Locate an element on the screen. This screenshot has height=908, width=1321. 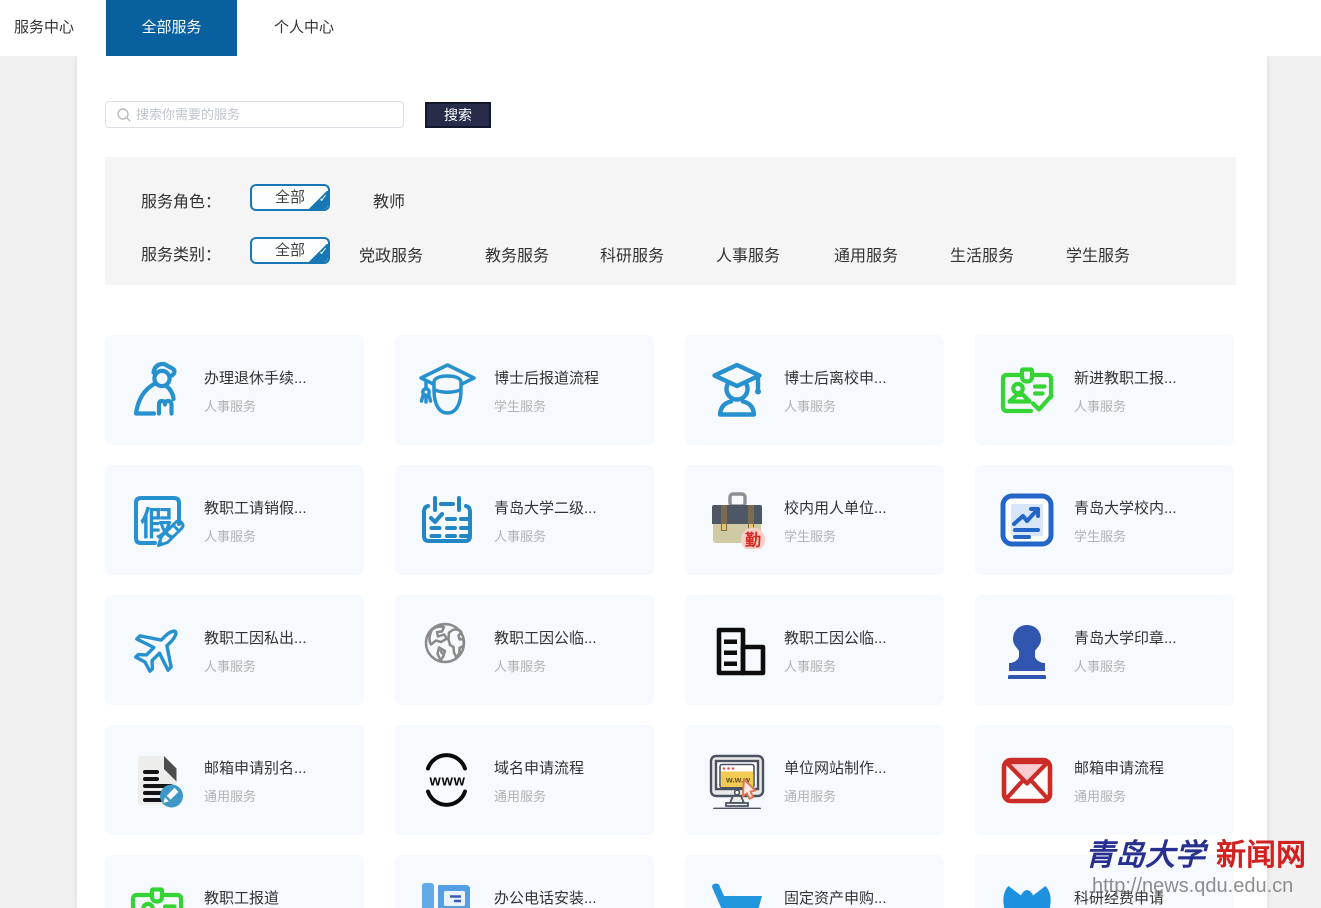
svg-text: www is located at coordinates (447, 782).